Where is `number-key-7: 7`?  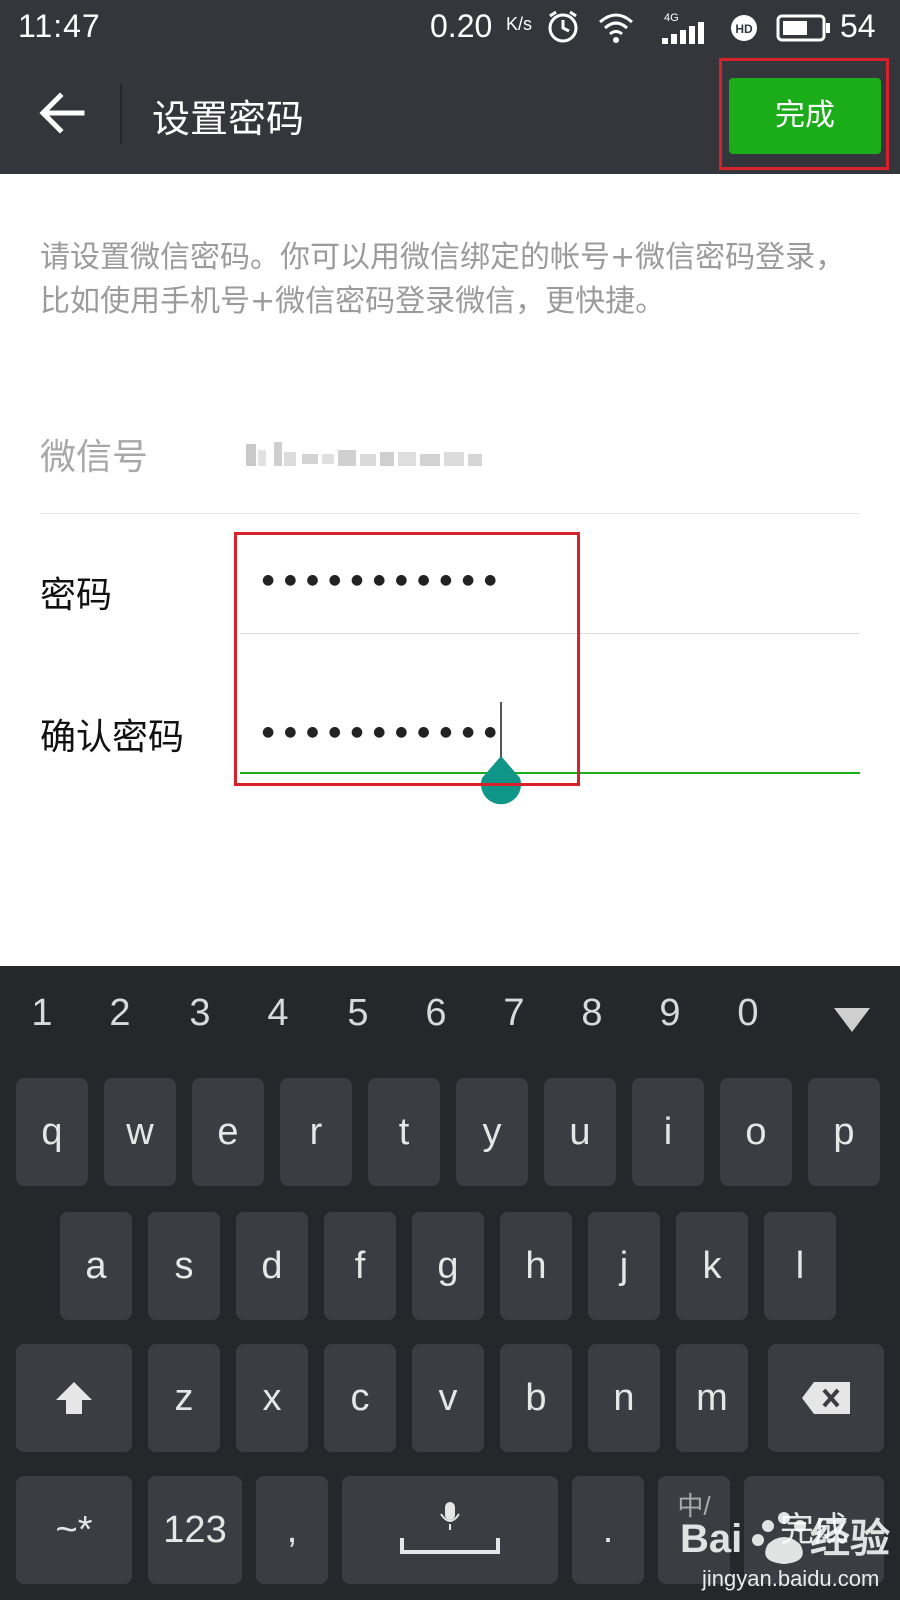 number-key-7: 7 is located at coordinates (514, 1013).